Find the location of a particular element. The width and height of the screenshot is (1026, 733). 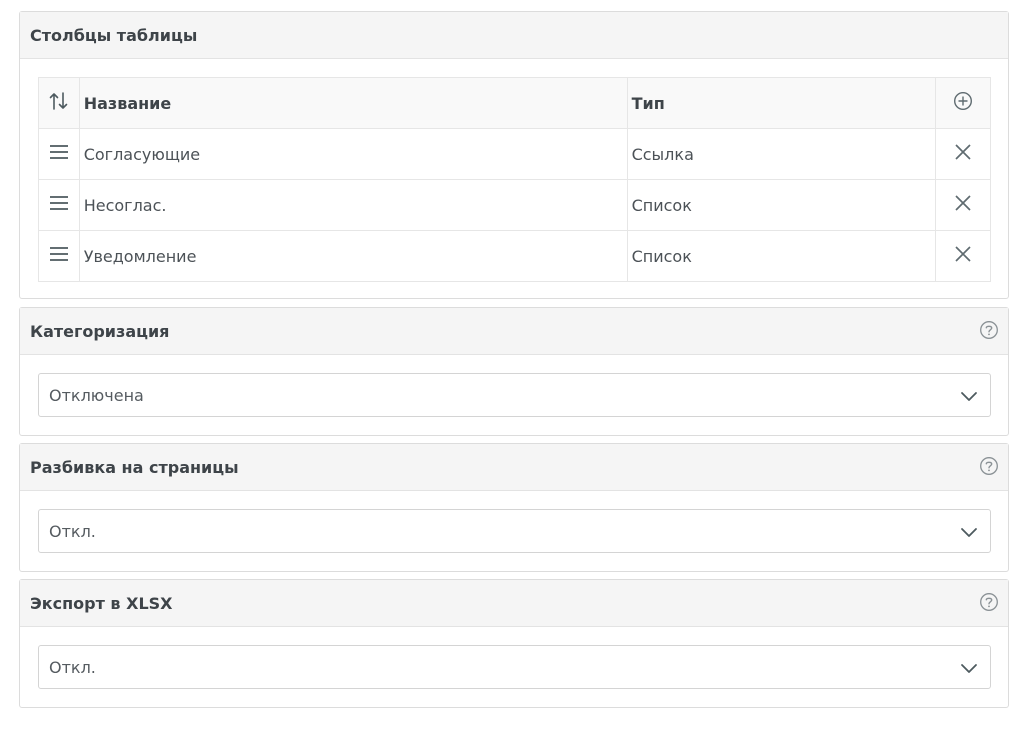

categorization-select: Отключена is located at coordinates (514, 395).